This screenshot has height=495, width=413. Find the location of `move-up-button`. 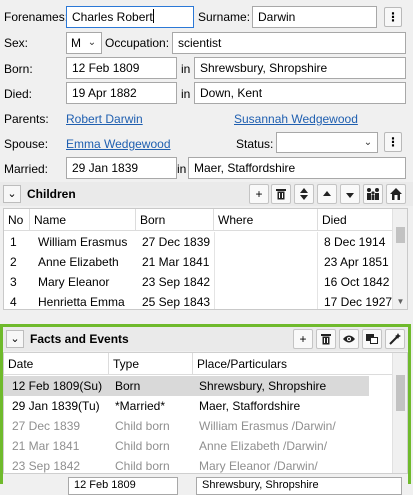

move-up-button is located at coordinates (327, 194).